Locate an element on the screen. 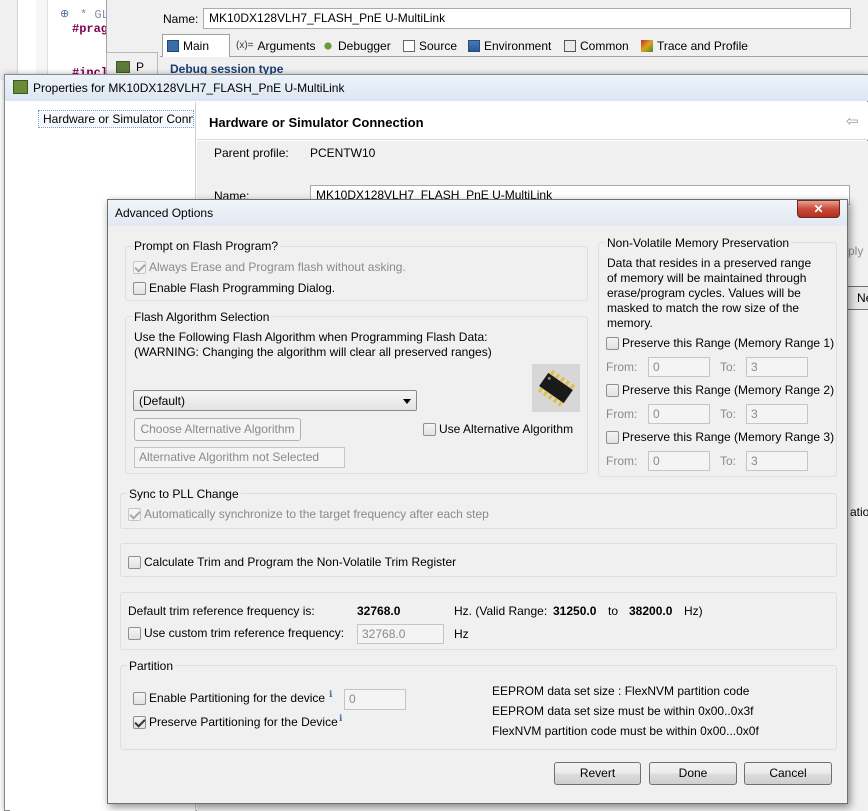 This screenshot has width=868, height=811. tab-debugger: Debugger is located at coordinates (356, 46).